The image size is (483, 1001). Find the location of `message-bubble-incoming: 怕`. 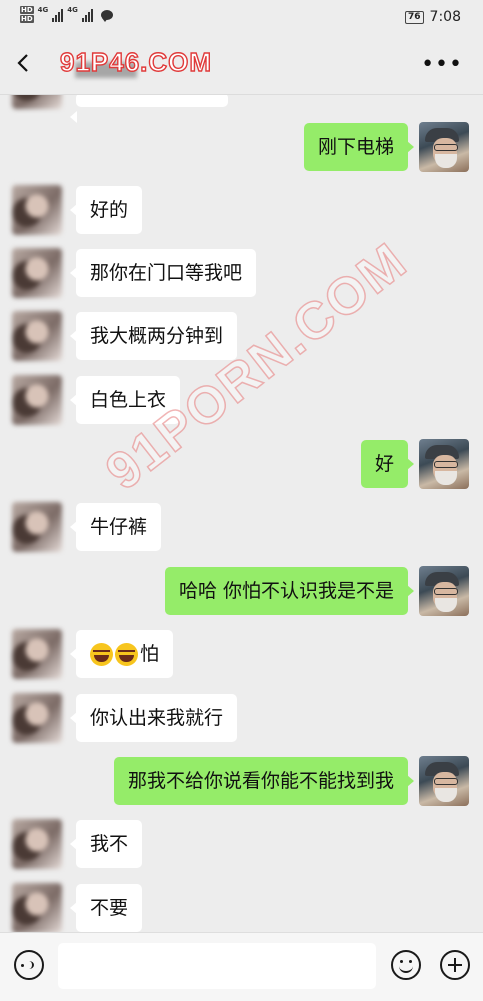

message-bubble-incoming: 怕 is located at coordinates (121, 654).